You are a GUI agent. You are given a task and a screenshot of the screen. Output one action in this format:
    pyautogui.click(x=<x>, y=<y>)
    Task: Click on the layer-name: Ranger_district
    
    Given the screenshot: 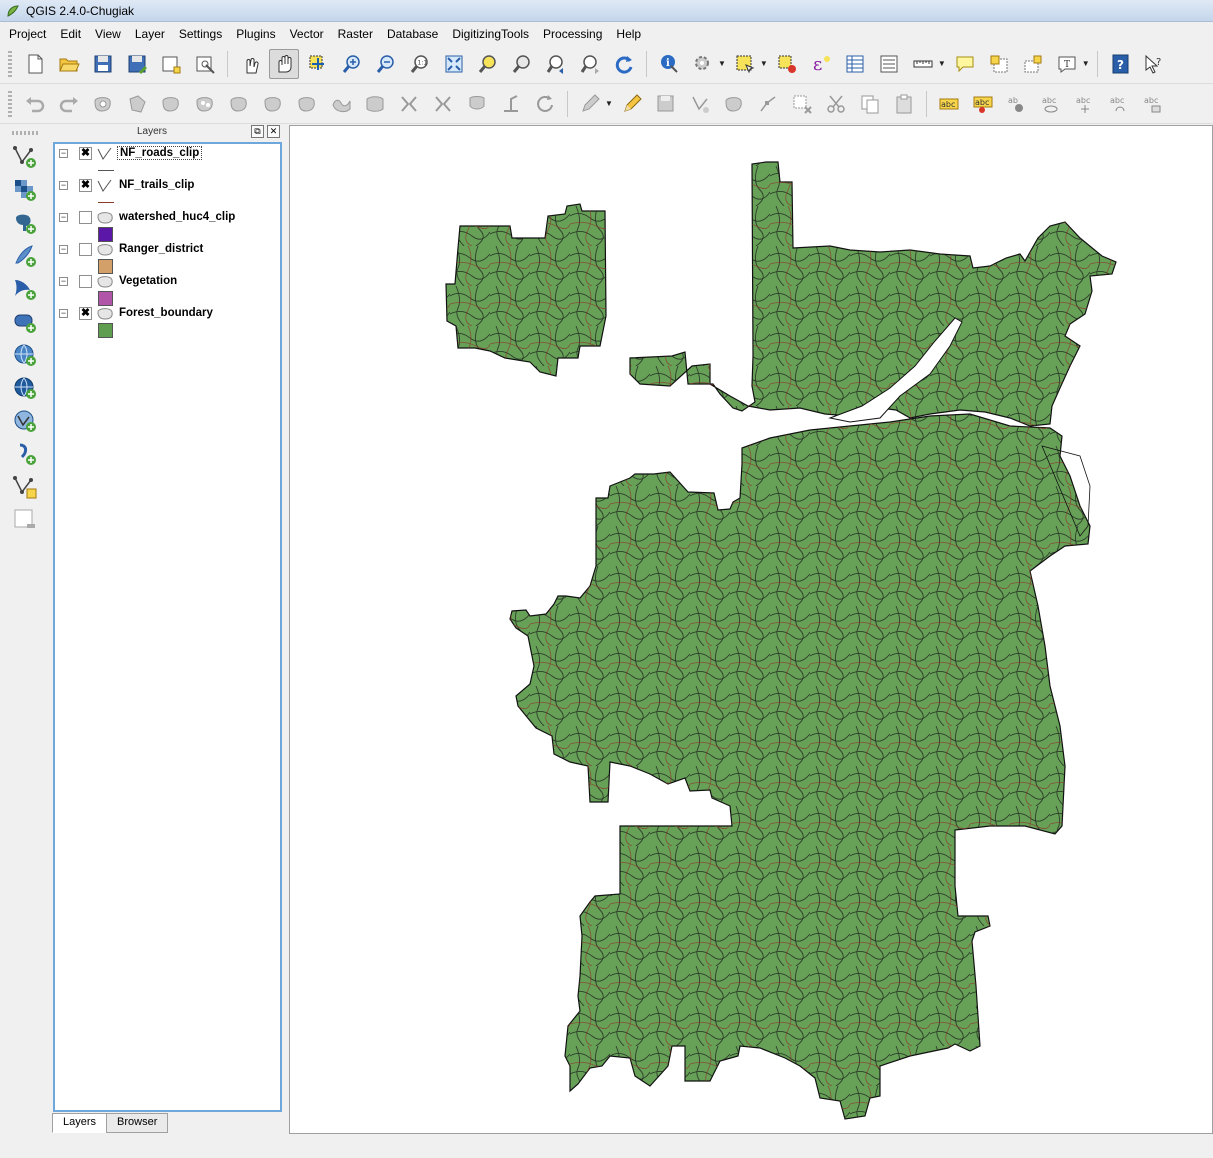 What is the action you would take?
    pyautogui.click(x=161, y=249)
    